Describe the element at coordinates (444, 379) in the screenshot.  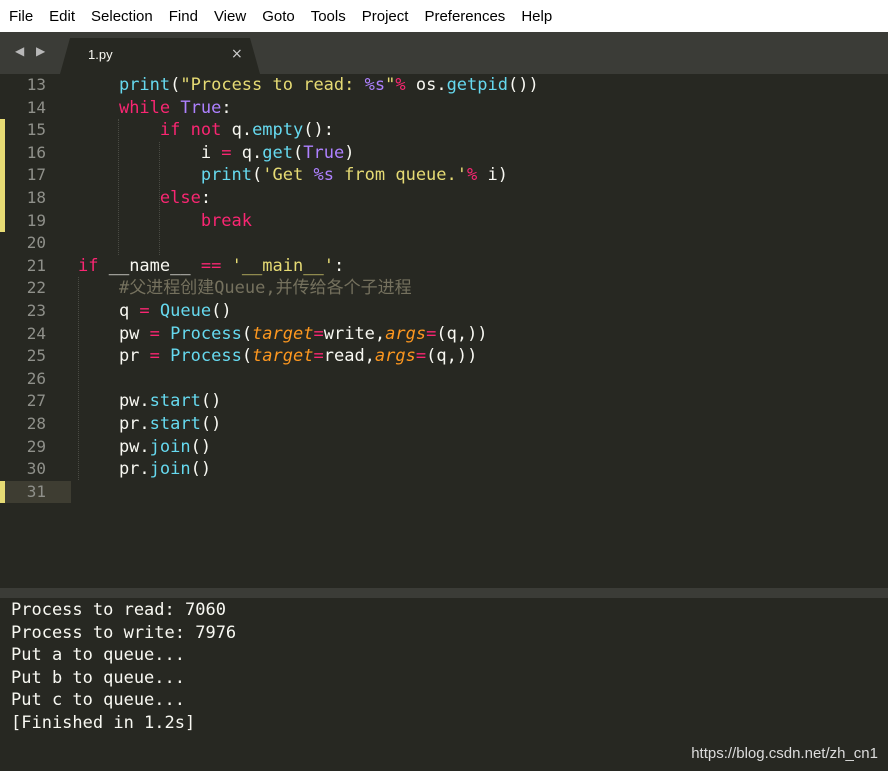
I see `code-line: 26` at that location.